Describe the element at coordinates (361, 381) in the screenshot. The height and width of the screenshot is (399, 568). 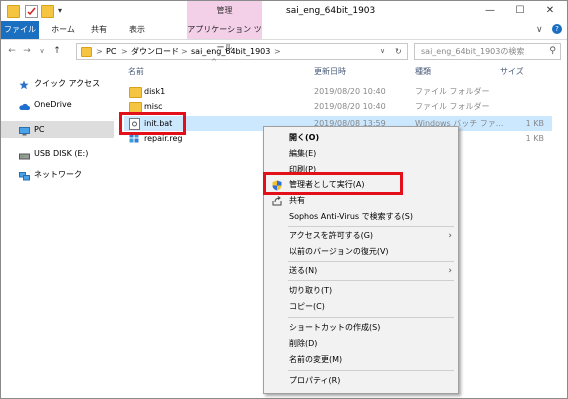
I see `menu-item-properties: プロパティ(R)` at that location.